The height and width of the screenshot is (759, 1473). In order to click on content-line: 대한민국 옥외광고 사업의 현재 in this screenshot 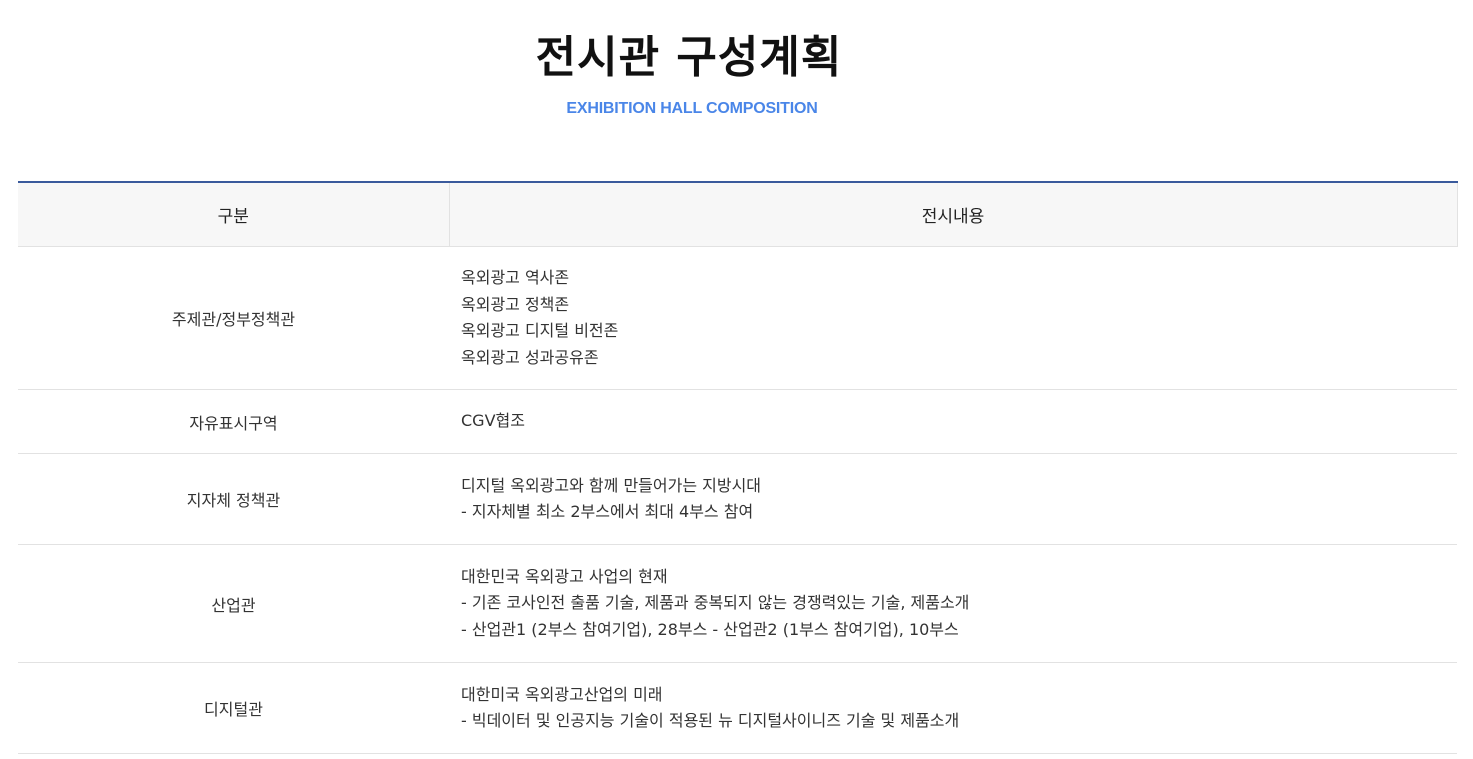, I will do `click(564, 576)`.